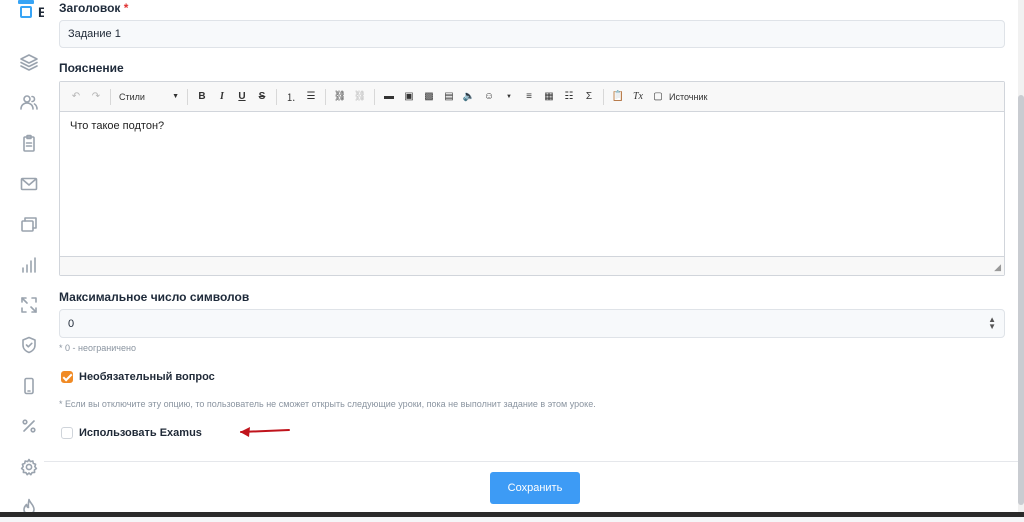  Describe the element at coordinates (90, 8) in the screenshot. I see `title-label-text: Заголовок` at that location.